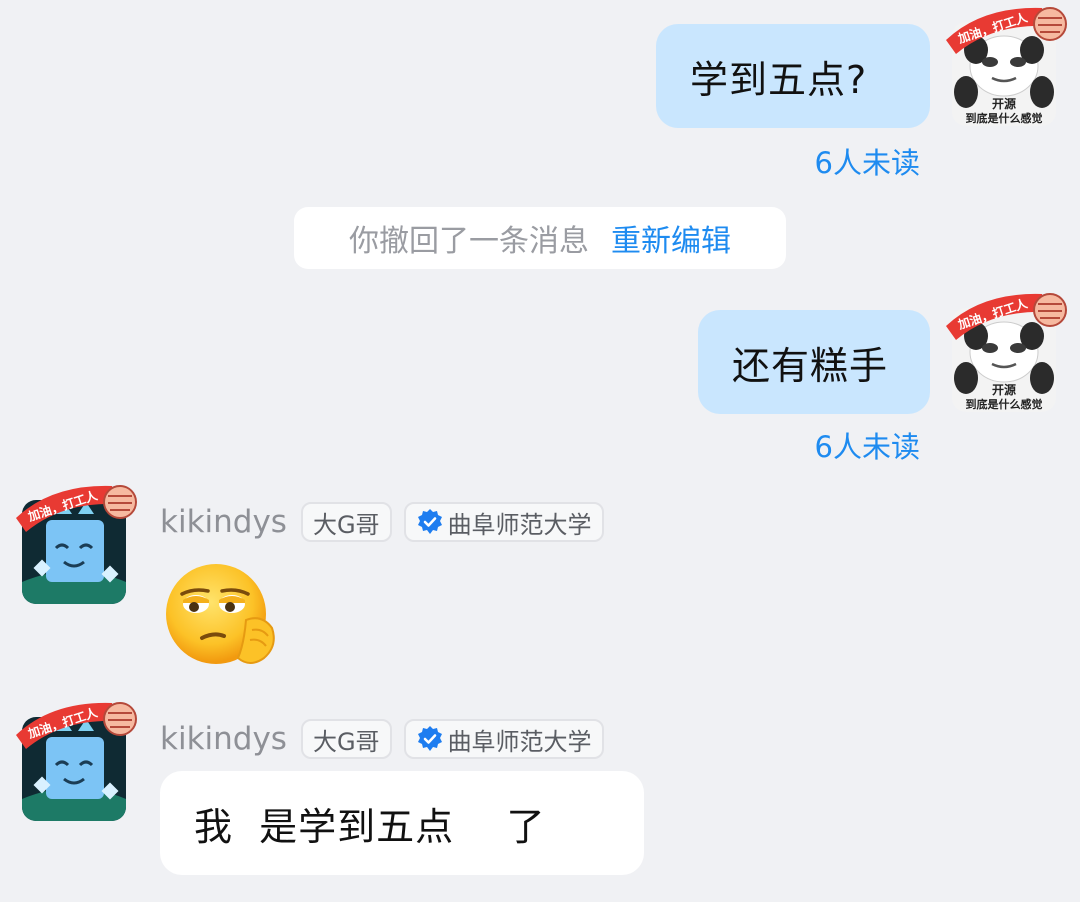 The width and height of the screenshot is (1080, 902). What do you see at coordinates (779, 79) in the screenshot?
I see `message-text: 学到五点?` at bounding box center [779, 79].